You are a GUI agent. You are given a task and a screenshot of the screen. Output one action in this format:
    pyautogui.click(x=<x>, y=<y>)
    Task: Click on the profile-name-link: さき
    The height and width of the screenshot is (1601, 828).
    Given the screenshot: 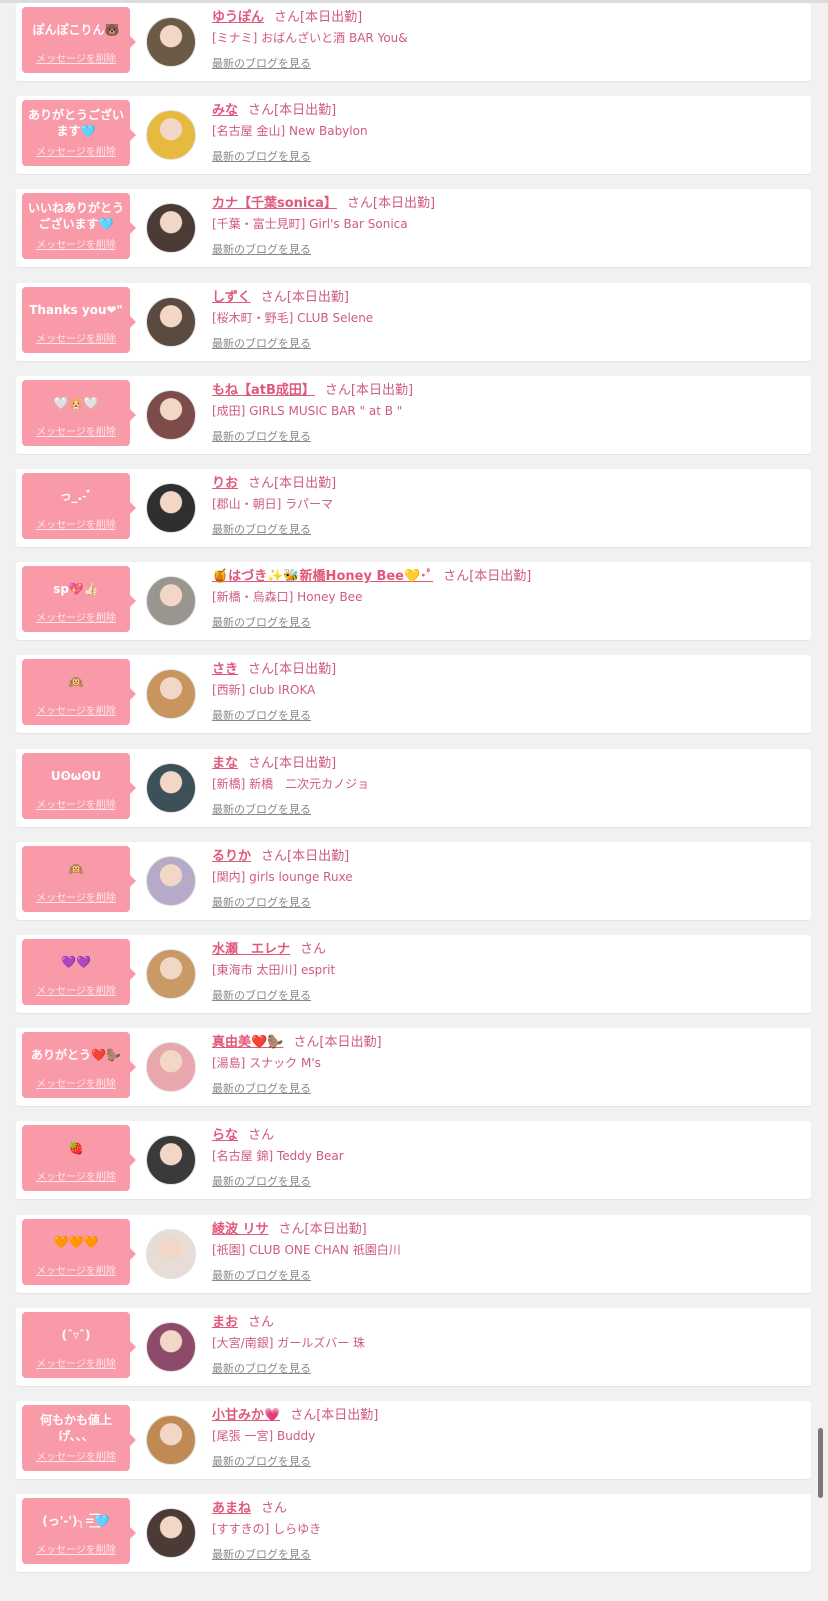 What is the action you would take?
    pyautogui.click(x=225, y=669)
    